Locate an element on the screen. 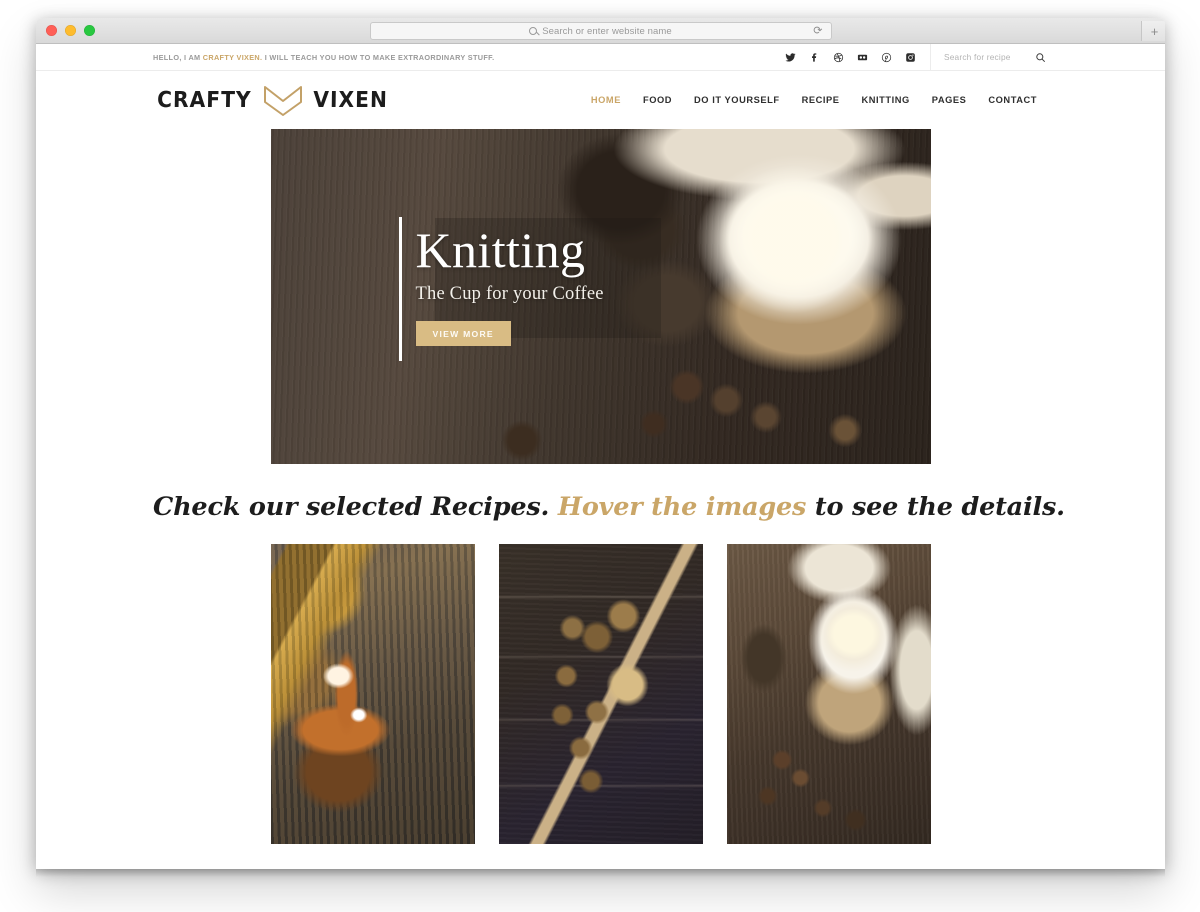  flickr-icon is located at coordinates (862, 57).